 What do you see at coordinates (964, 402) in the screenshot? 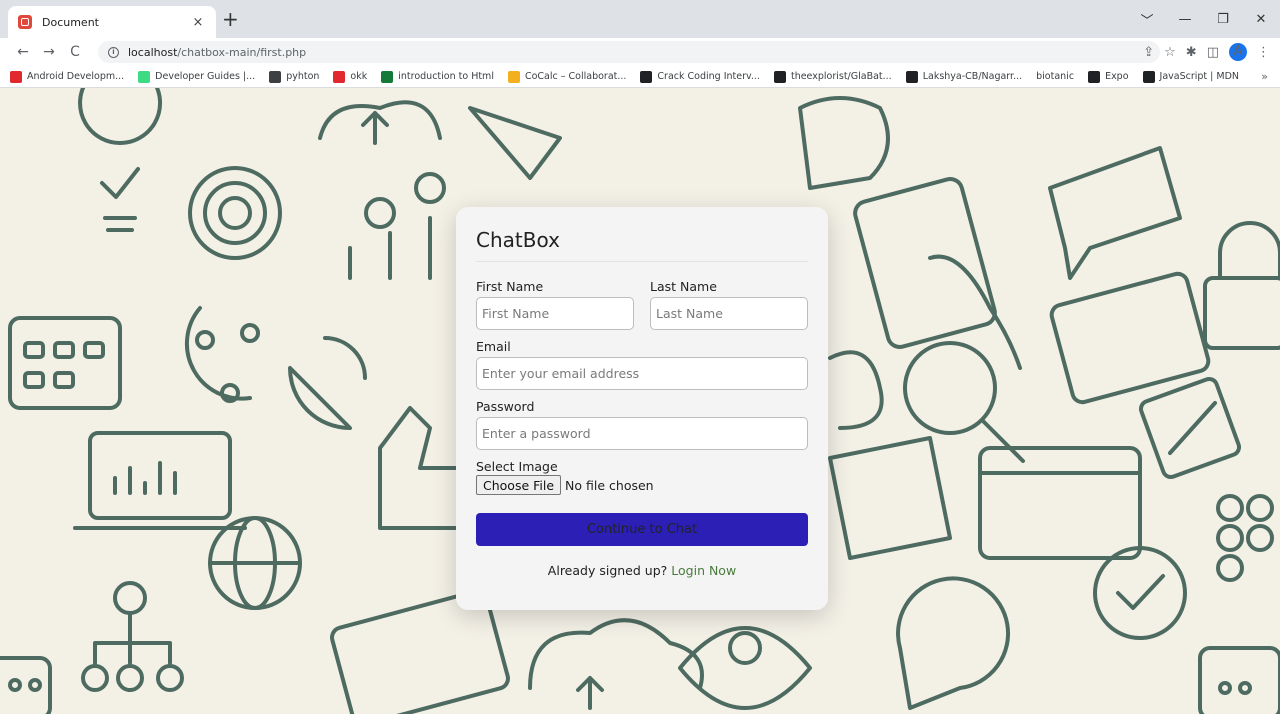
I see `magnifier-icon` at bounding box center [964, 402].